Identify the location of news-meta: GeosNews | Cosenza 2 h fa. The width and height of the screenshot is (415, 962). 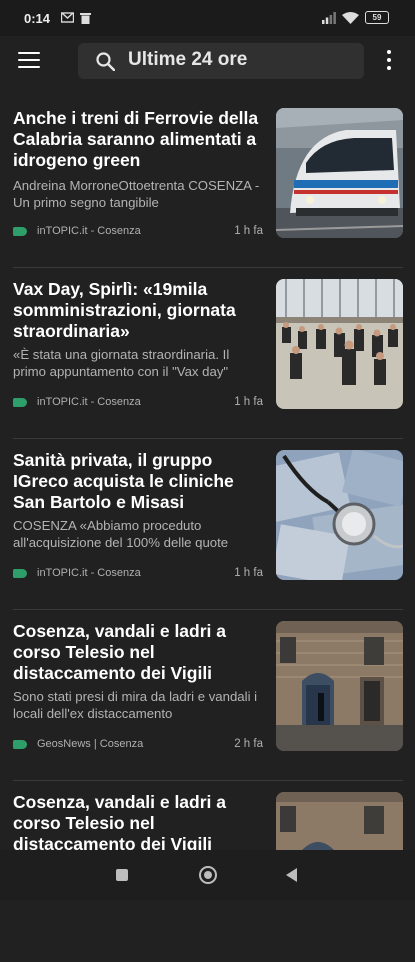
(138, 745).